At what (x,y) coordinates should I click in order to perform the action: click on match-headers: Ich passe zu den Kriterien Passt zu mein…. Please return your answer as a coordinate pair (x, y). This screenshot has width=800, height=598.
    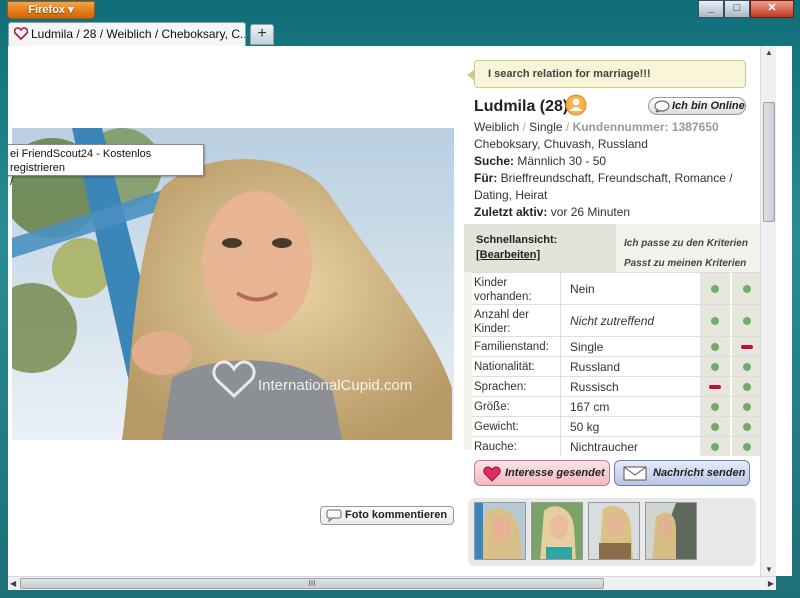
    Looking at the image, I should click on (688, 248).